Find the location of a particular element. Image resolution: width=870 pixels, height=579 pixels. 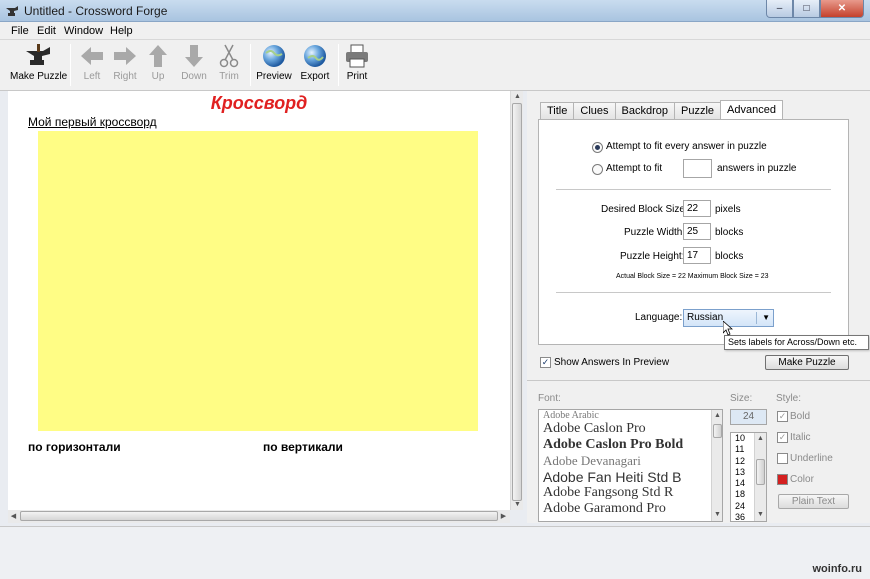

scroll-right-arrow-icon: ▶ is located at coordinates (503, 516).